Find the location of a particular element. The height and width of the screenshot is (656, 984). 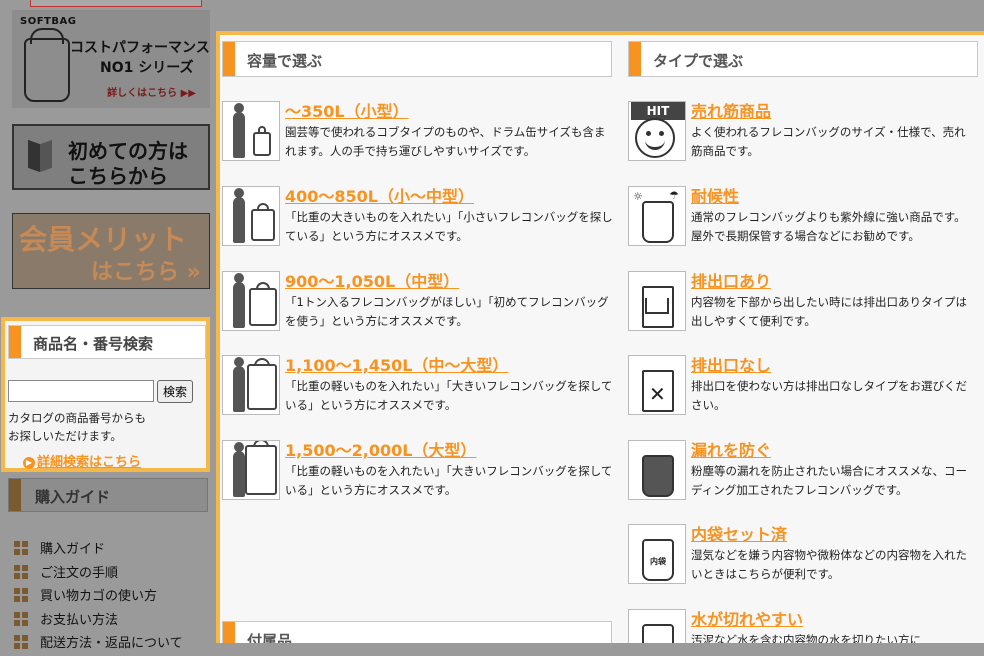

type-item-title: 排出口なし is located at coordinates (731, 364).